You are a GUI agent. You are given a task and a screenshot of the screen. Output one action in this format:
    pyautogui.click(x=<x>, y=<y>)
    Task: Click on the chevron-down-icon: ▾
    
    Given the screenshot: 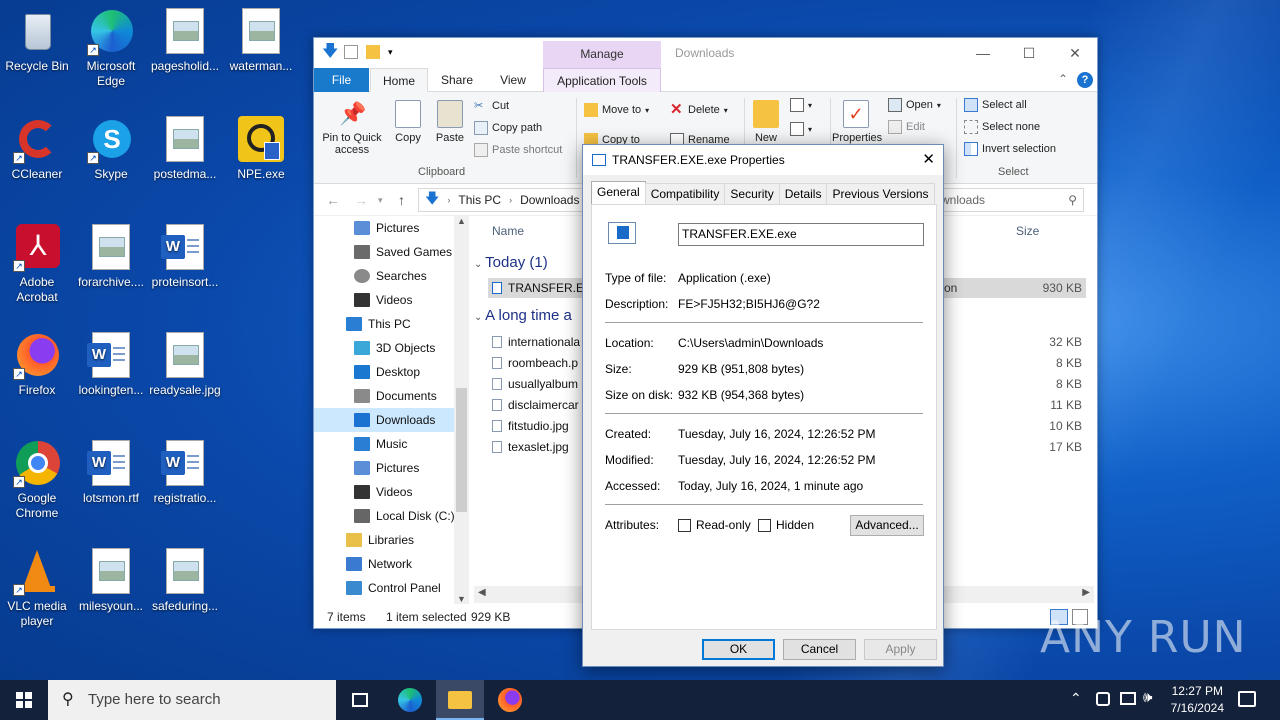 What is the action you would take?
    pyautogui.click(x=380, y=200)
    